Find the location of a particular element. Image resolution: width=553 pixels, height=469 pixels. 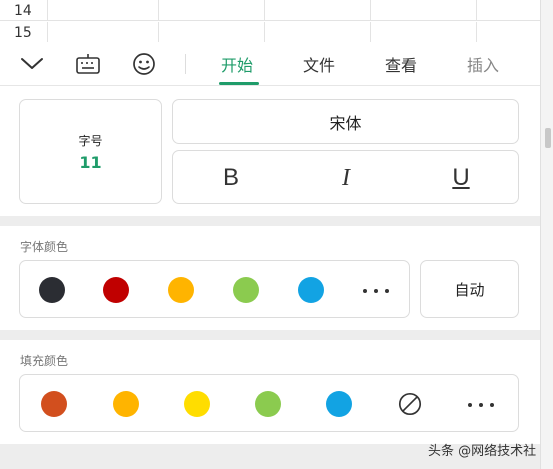

tab-view: 查看 is located at coordinates (401, 64).